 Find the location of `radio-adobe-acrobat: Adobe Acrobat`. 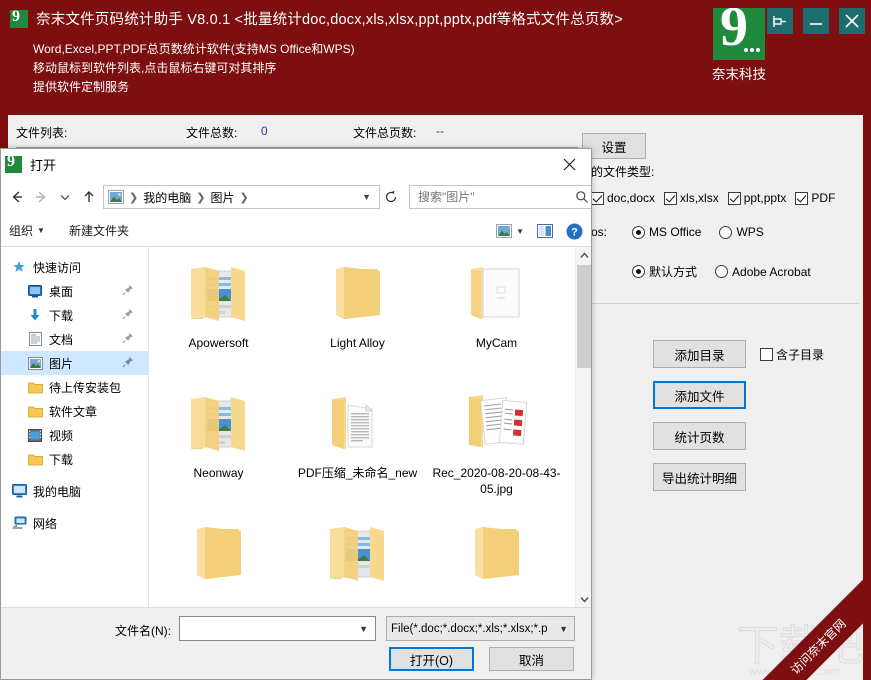

radio-adobe-acrobat: Adobe Acrobat is located at coordinates (763, 272).